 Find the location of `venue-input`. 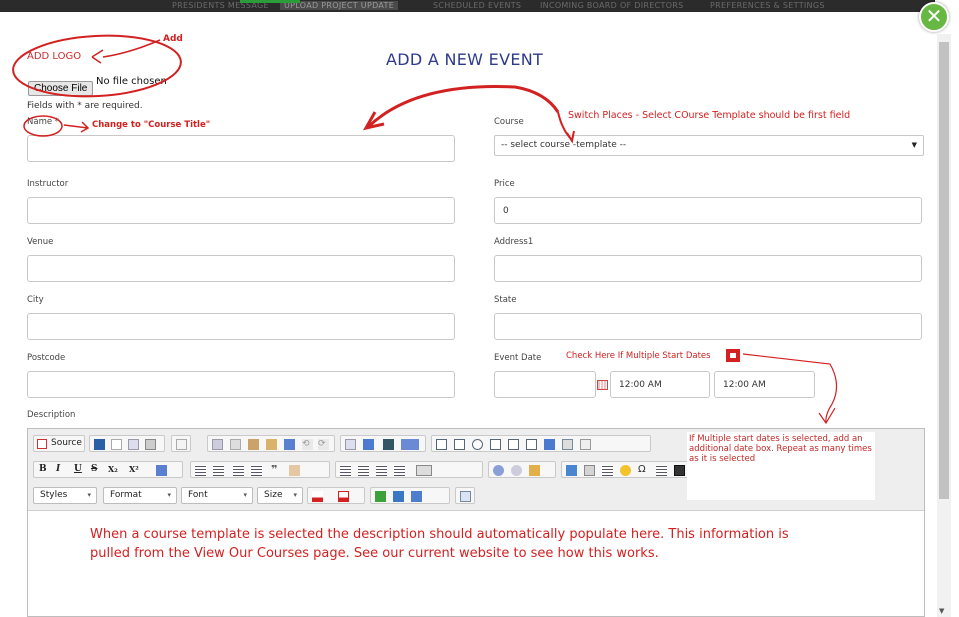

venue-input is located at coordinates (241, 268).